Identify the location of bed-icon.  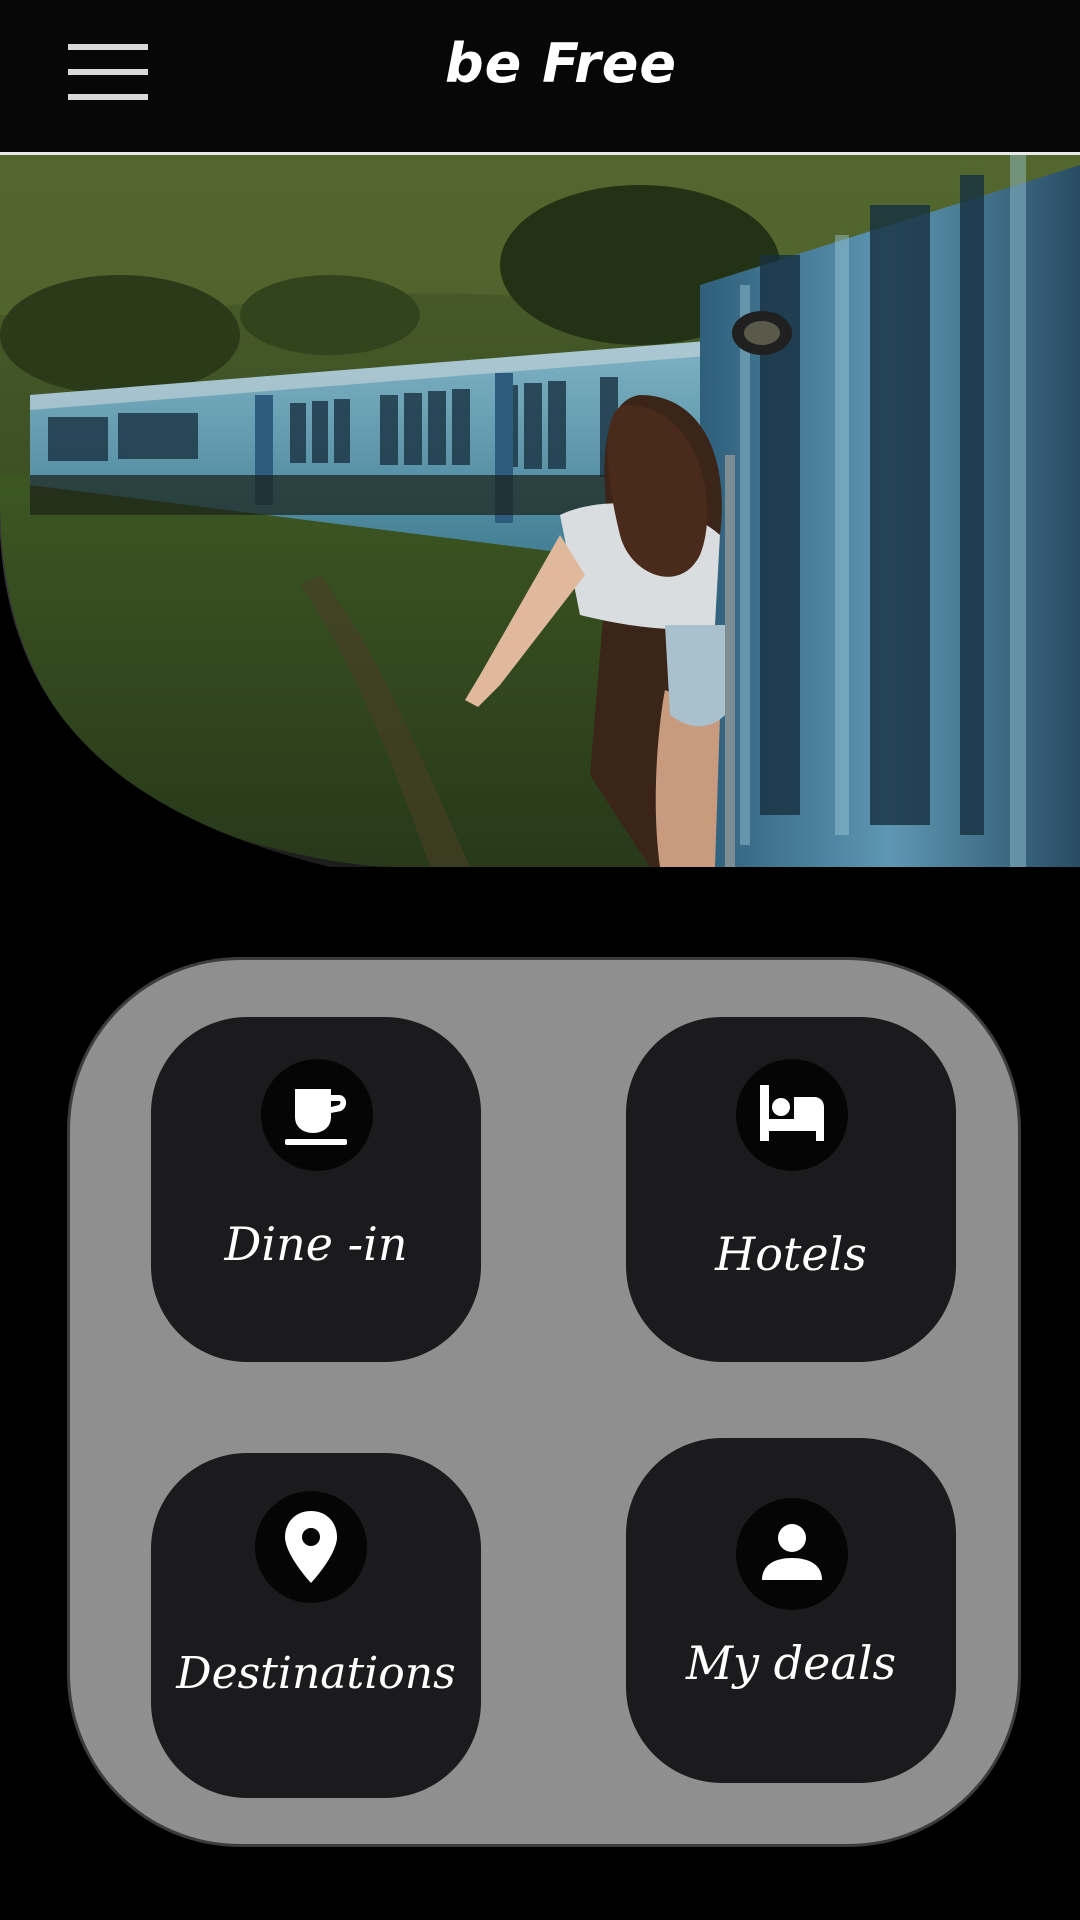
(792, 1113).